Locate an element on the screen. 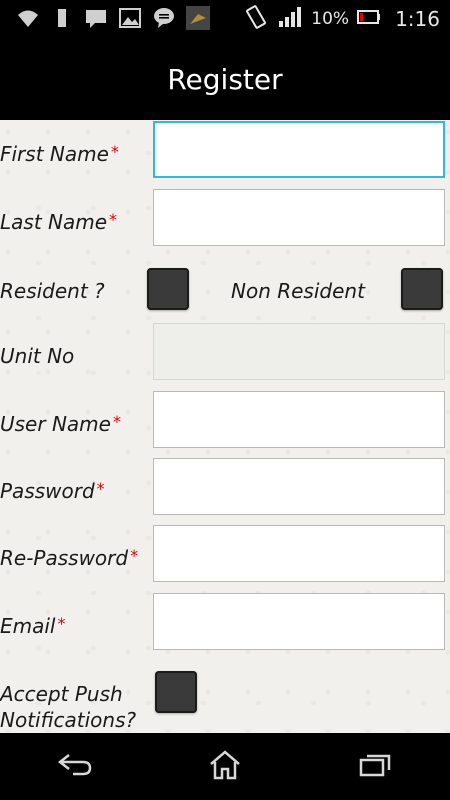 This screenshot has width=450, height=800. last-name-input is located at coordinates (299, 217).